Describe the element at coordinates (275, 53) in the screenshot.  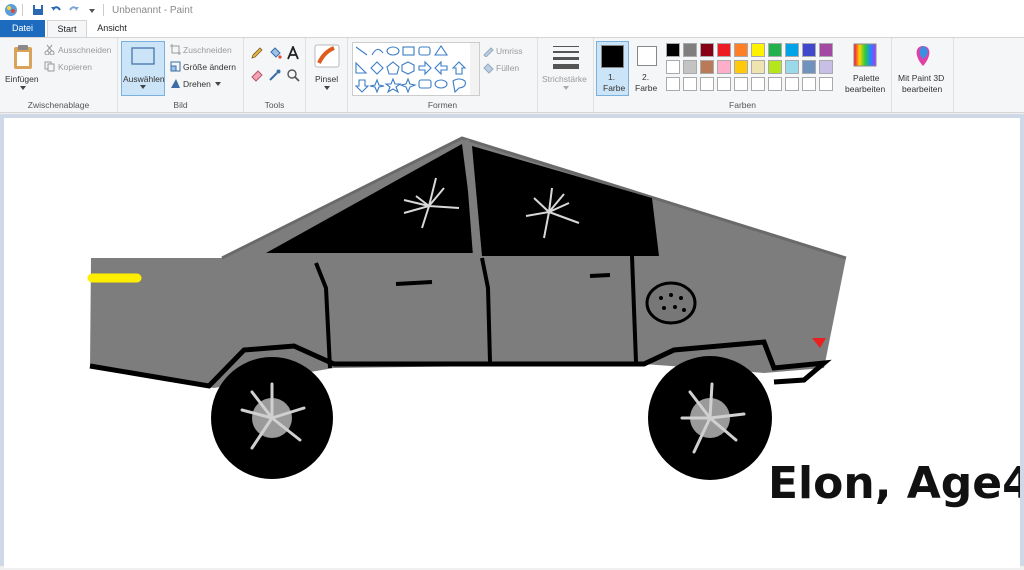
I see `fill-bucket-icon` at that location.